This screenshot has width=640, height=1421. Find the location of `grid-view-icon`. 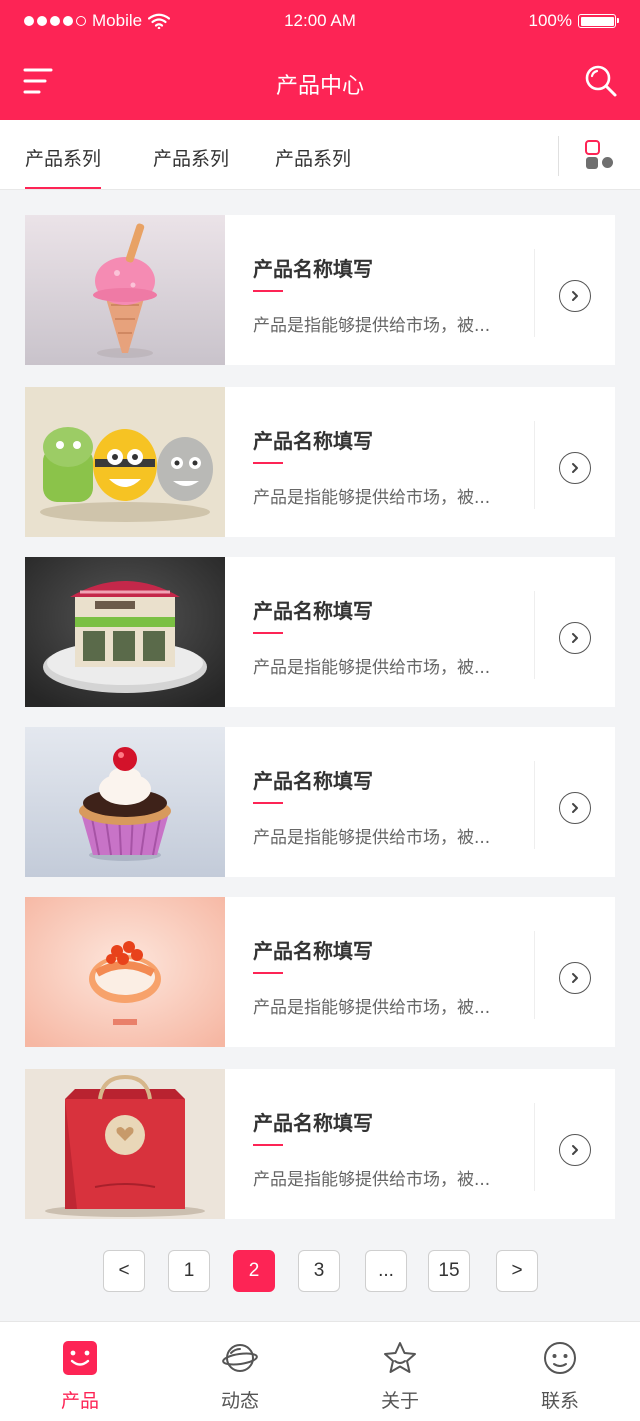

grid-view-icon is located at coordinates (600, 155).